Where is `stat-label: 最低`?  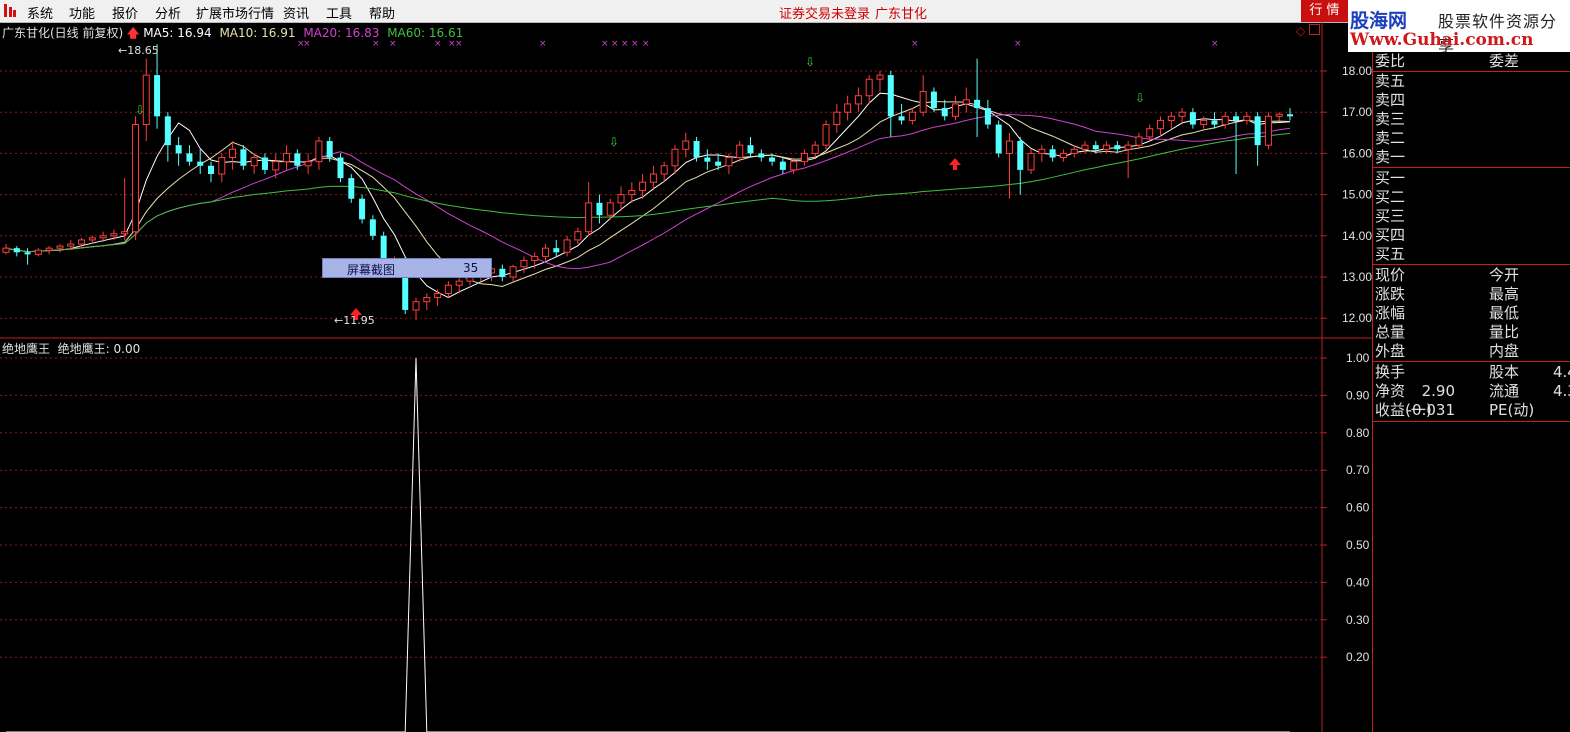
stat-label: 最低 is located at coordinates (1504, 313).